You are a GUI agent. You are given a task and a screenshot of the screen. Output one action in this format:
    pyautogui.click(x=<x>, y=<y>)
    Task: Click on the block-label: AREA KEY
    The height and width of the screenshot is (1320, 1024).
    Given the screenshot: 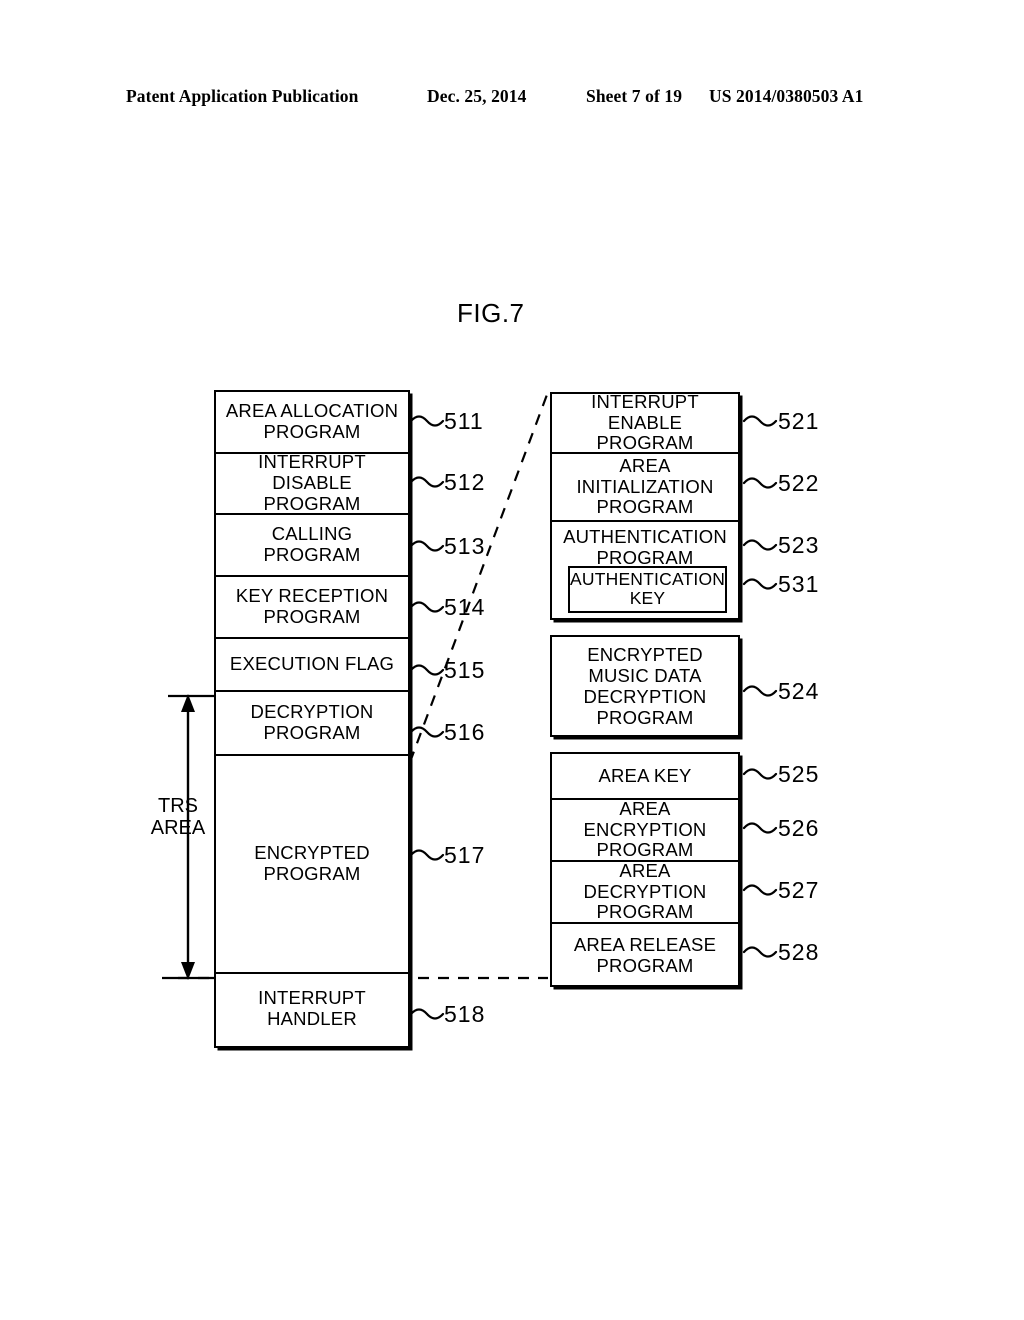 What is the action you would take?
    pyautogui.click(x=645, y=775)
    